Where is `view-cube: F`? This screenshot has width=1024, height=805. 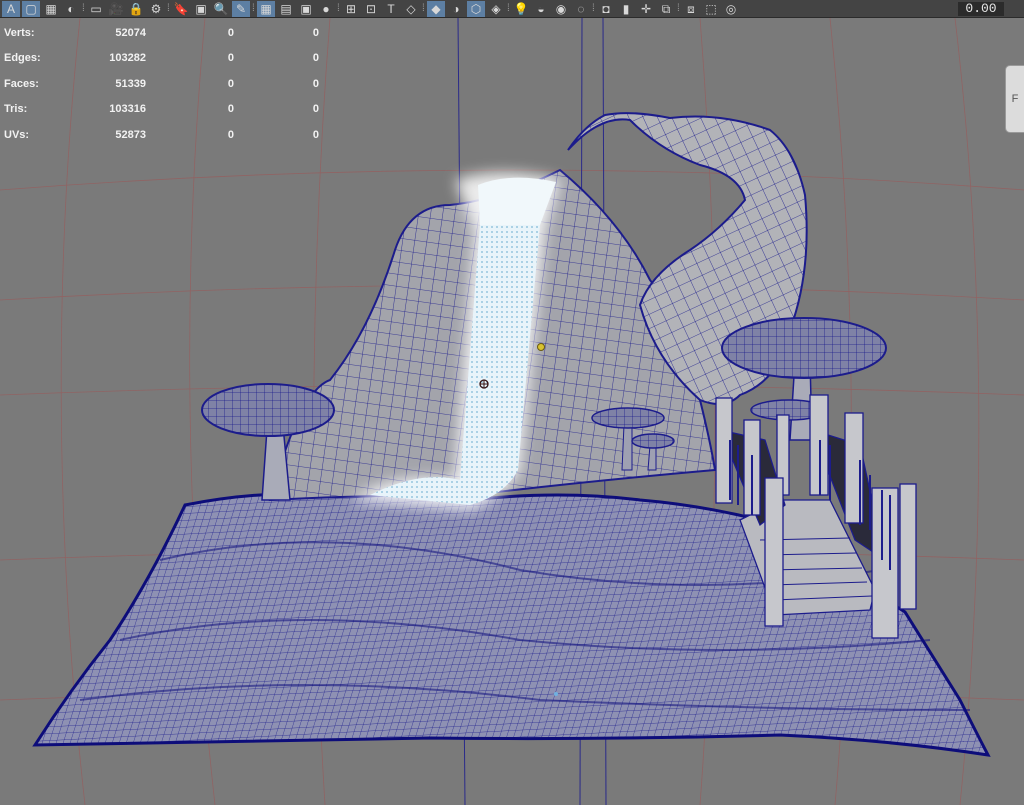 view-cube: F is located at coordinates (1014, 99).